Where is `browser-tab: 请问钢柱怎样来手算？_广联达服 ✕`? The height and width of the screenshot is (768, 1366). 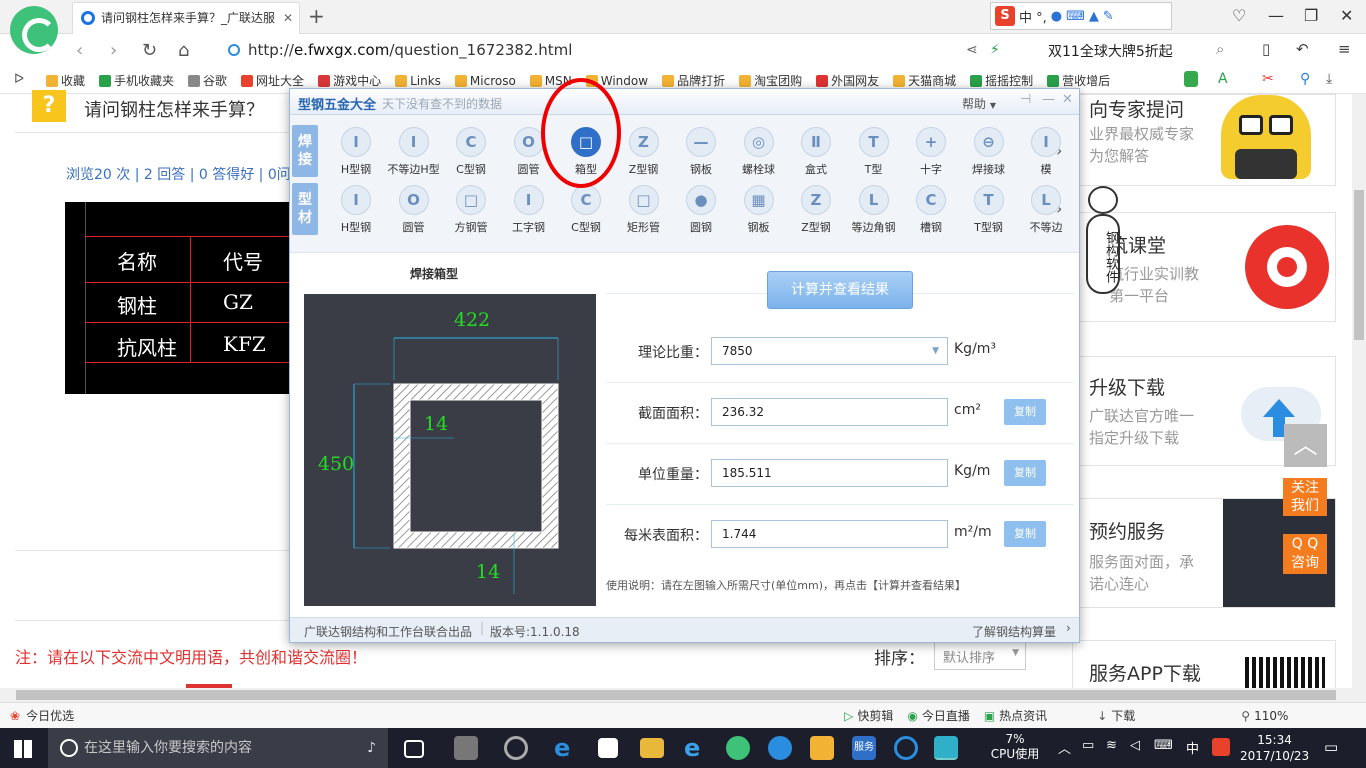 browser-tab: 请问钢柱怎样来手算？_广联达服 ✕ is located at coordinates (186, 18).